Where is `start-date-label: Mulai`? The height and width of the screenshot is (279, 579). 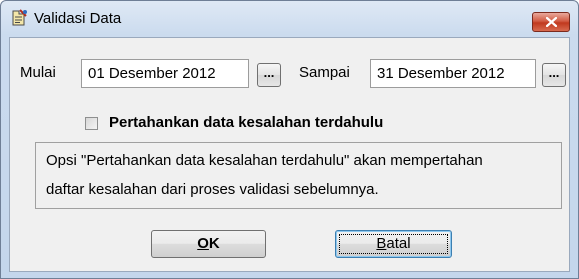
start-date-label: Mulai is located at coordinates (38, 72).